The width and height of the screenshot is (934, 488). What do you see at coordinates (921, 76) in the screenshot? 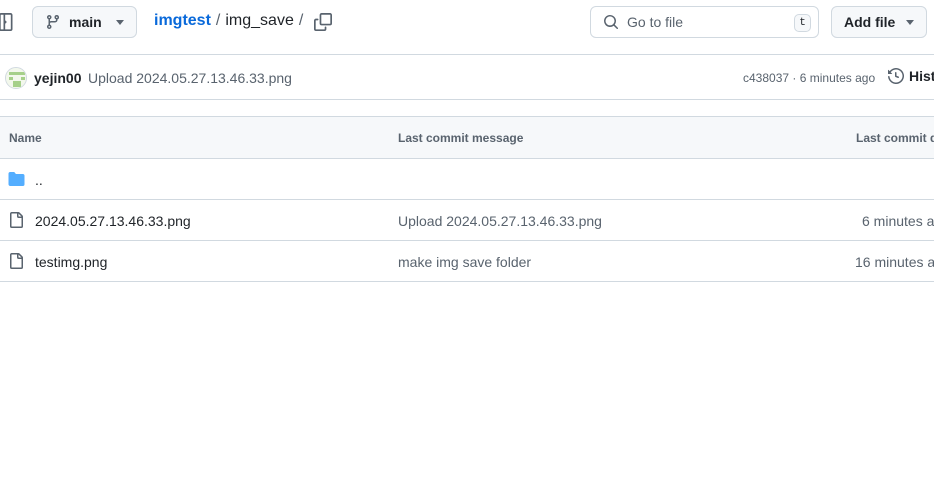
I see `history-label: Histo` at bounding box center [921, 76].